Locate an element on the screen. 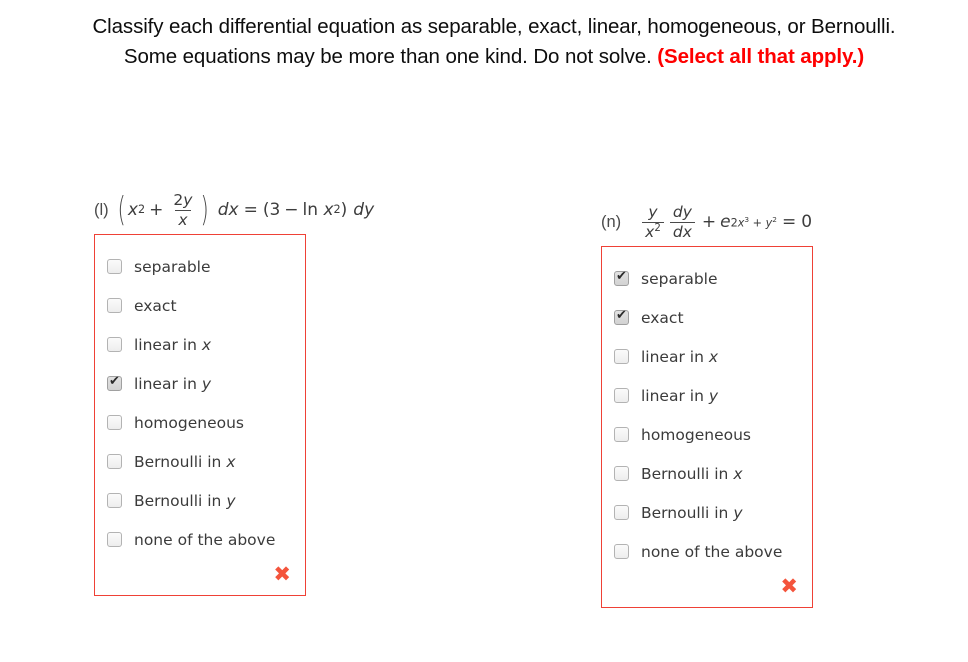 This screenshot has height=662, width=968. lhs-differential: dx is located at coordinates (228, 210).